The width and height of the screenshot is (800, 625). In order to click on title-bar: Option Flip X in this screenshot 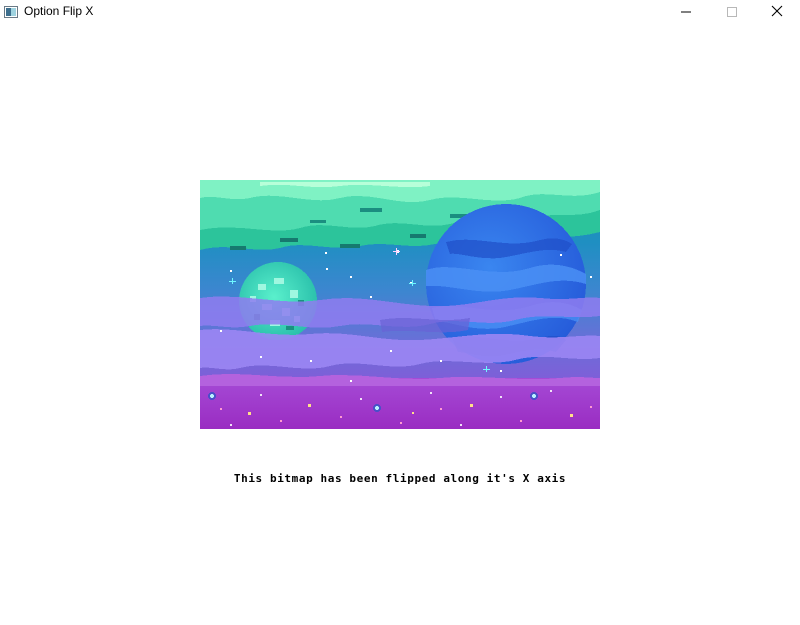, I will do `click(400, 11)`.